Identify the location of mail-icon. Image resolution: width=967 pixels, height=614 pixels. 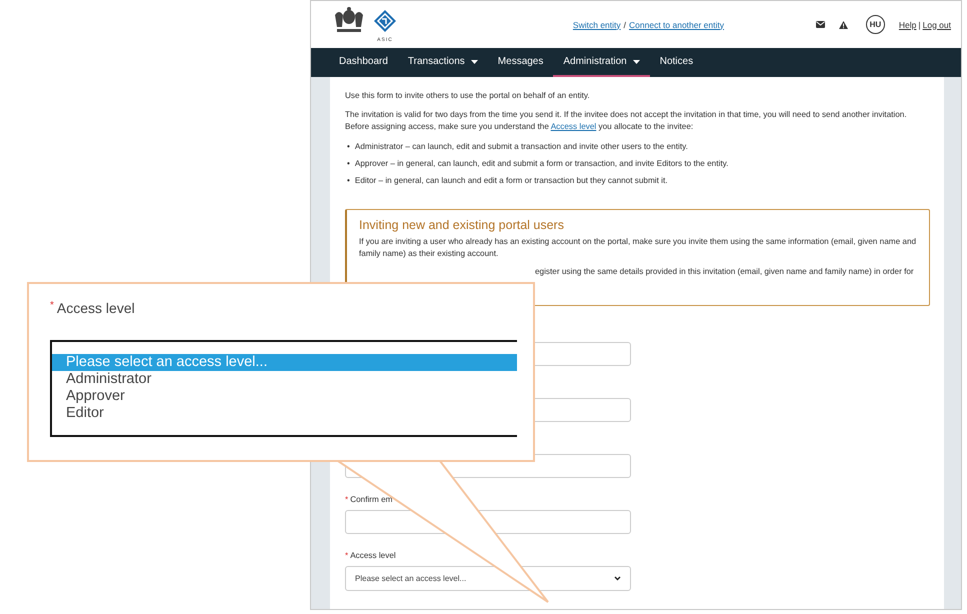
(820, 24).